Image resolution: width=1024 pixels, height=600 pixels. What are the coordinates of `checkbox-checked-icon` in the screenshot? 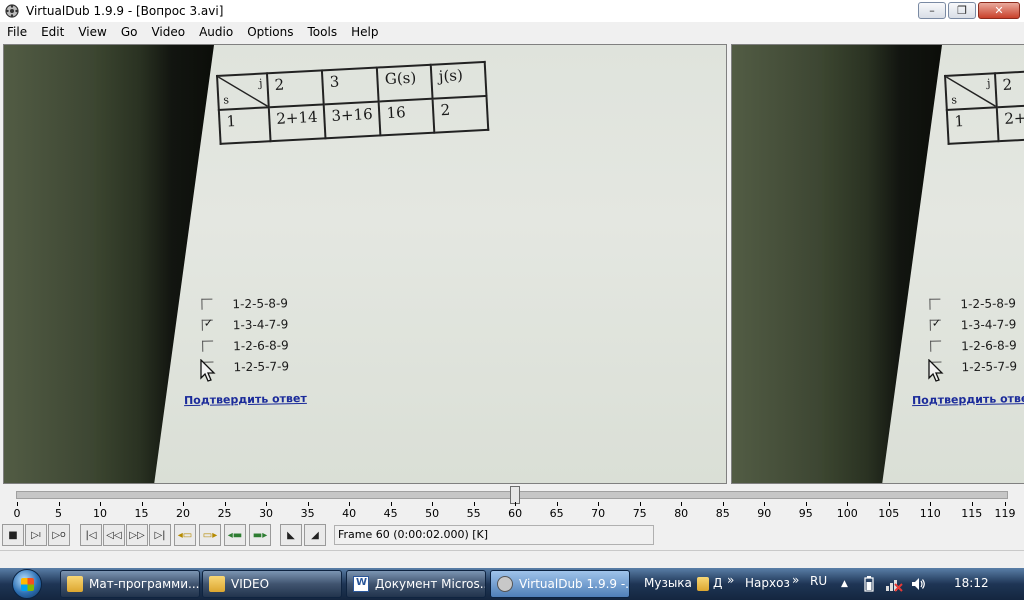 It's located at (207, 325).